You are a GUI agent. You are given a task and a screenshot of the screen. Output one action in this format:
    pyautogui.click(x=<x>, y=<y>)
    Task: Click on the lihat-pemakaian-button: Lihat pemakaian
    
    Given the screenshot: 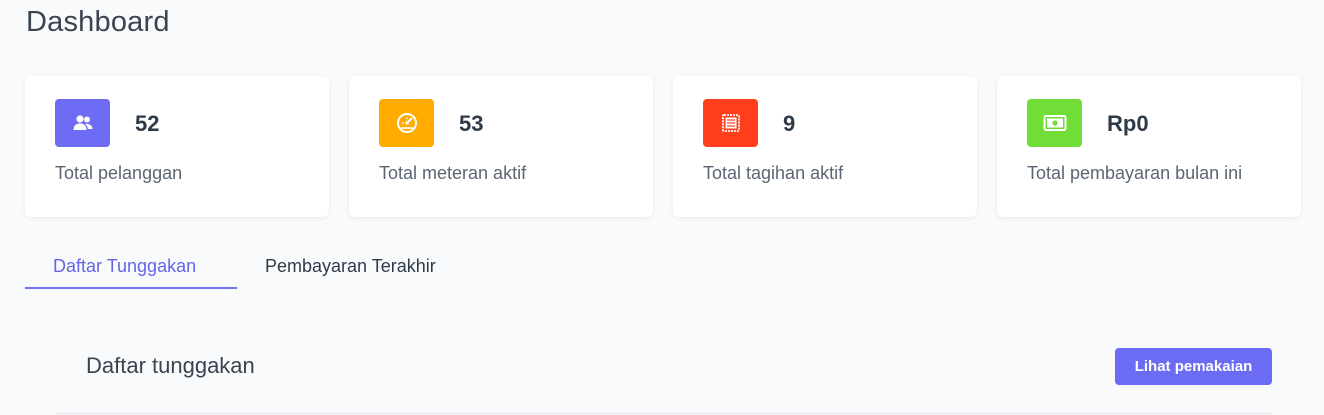 What is the action you would take?
    pyautogui.click(x=1193, y=366)
    